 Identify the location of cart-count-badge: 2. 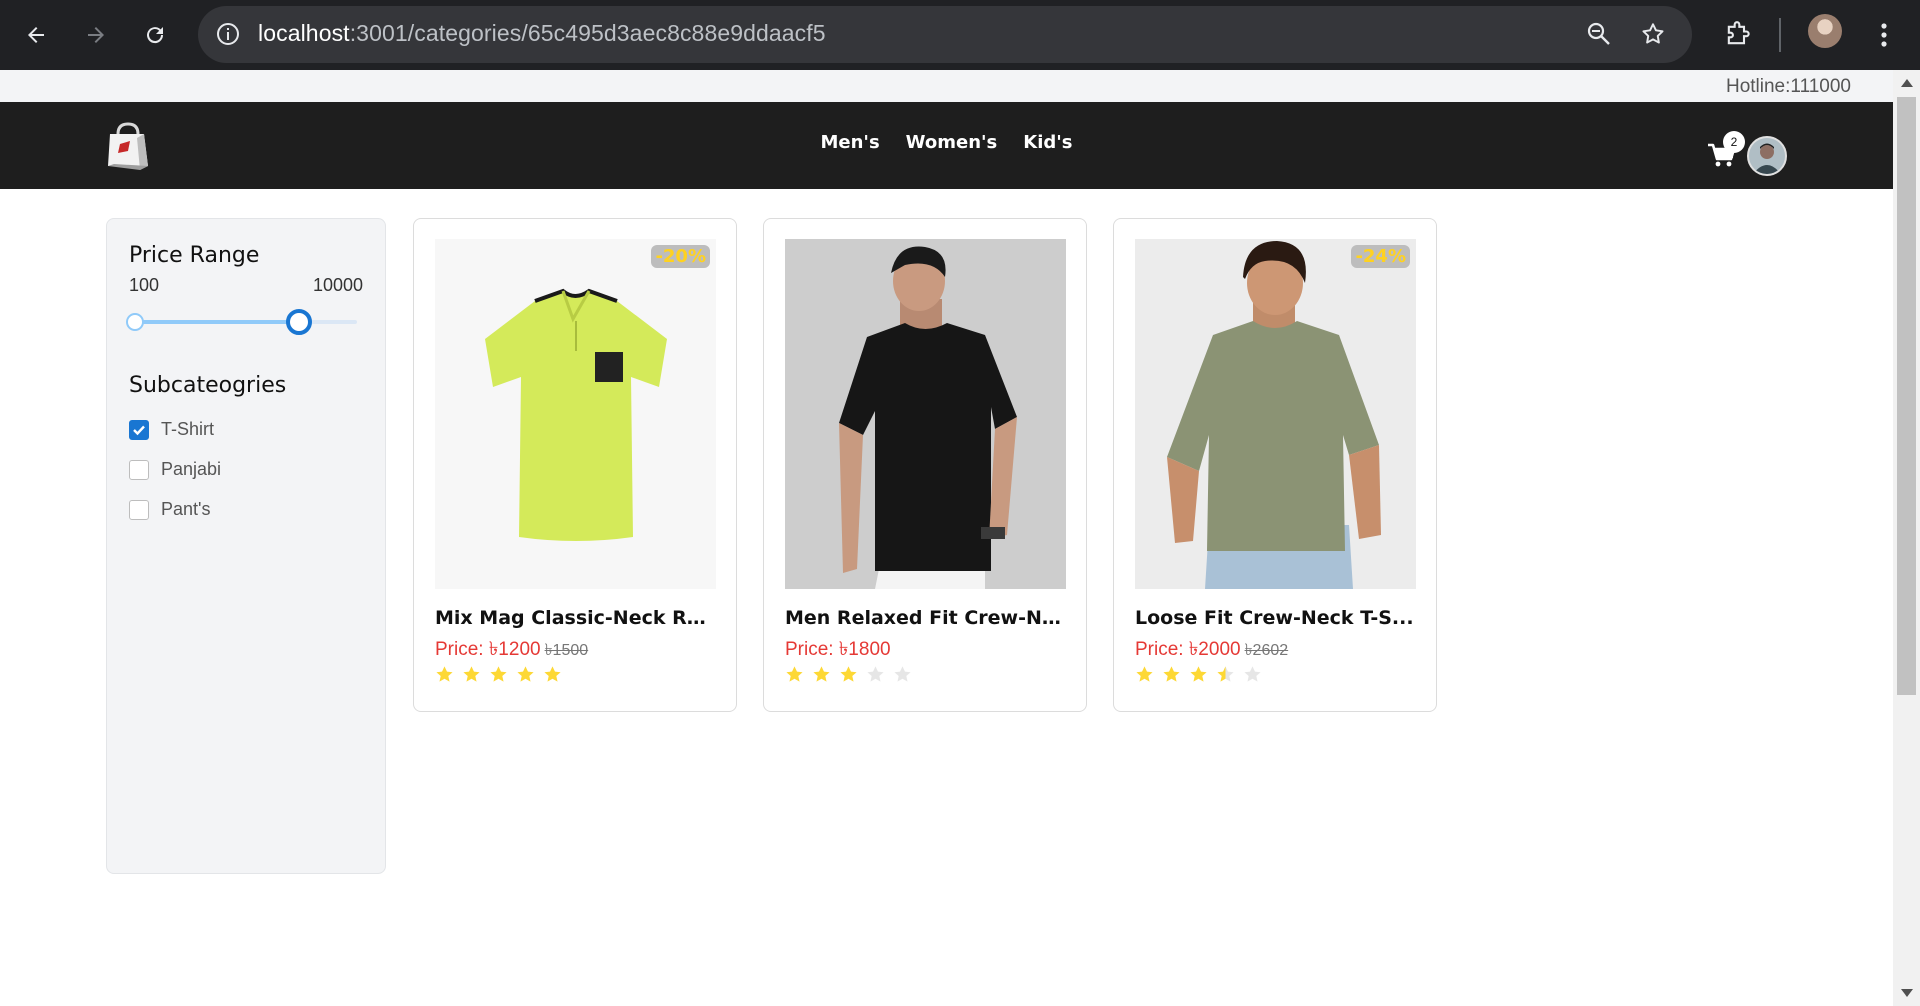
(1734, 142).